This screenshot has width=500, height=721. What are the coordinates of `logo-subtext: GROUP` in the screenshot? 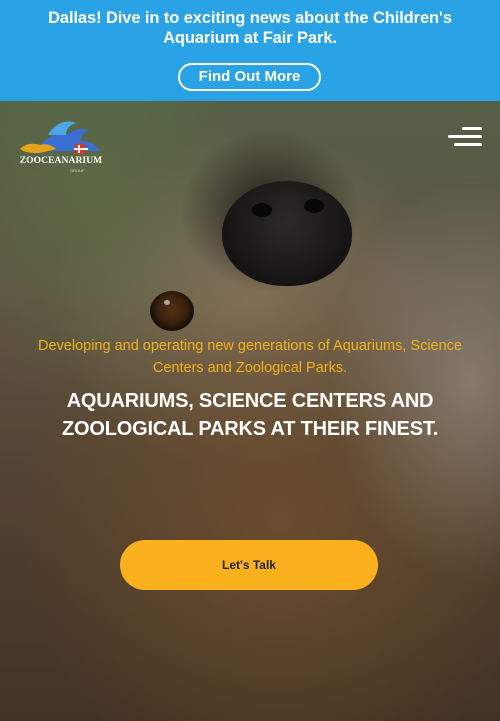 It's located at (77, 170).